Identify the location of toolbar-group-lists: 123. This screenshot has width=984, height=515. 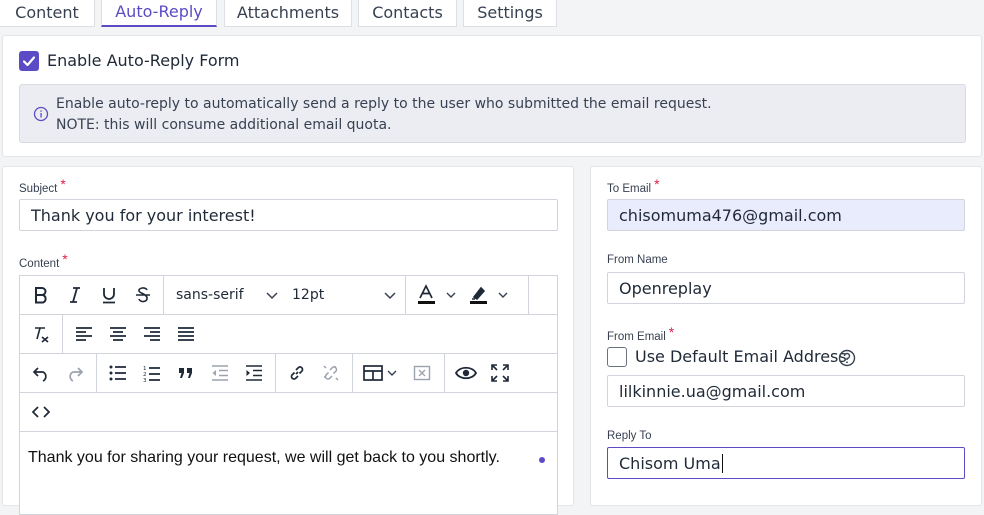
(186, 373).